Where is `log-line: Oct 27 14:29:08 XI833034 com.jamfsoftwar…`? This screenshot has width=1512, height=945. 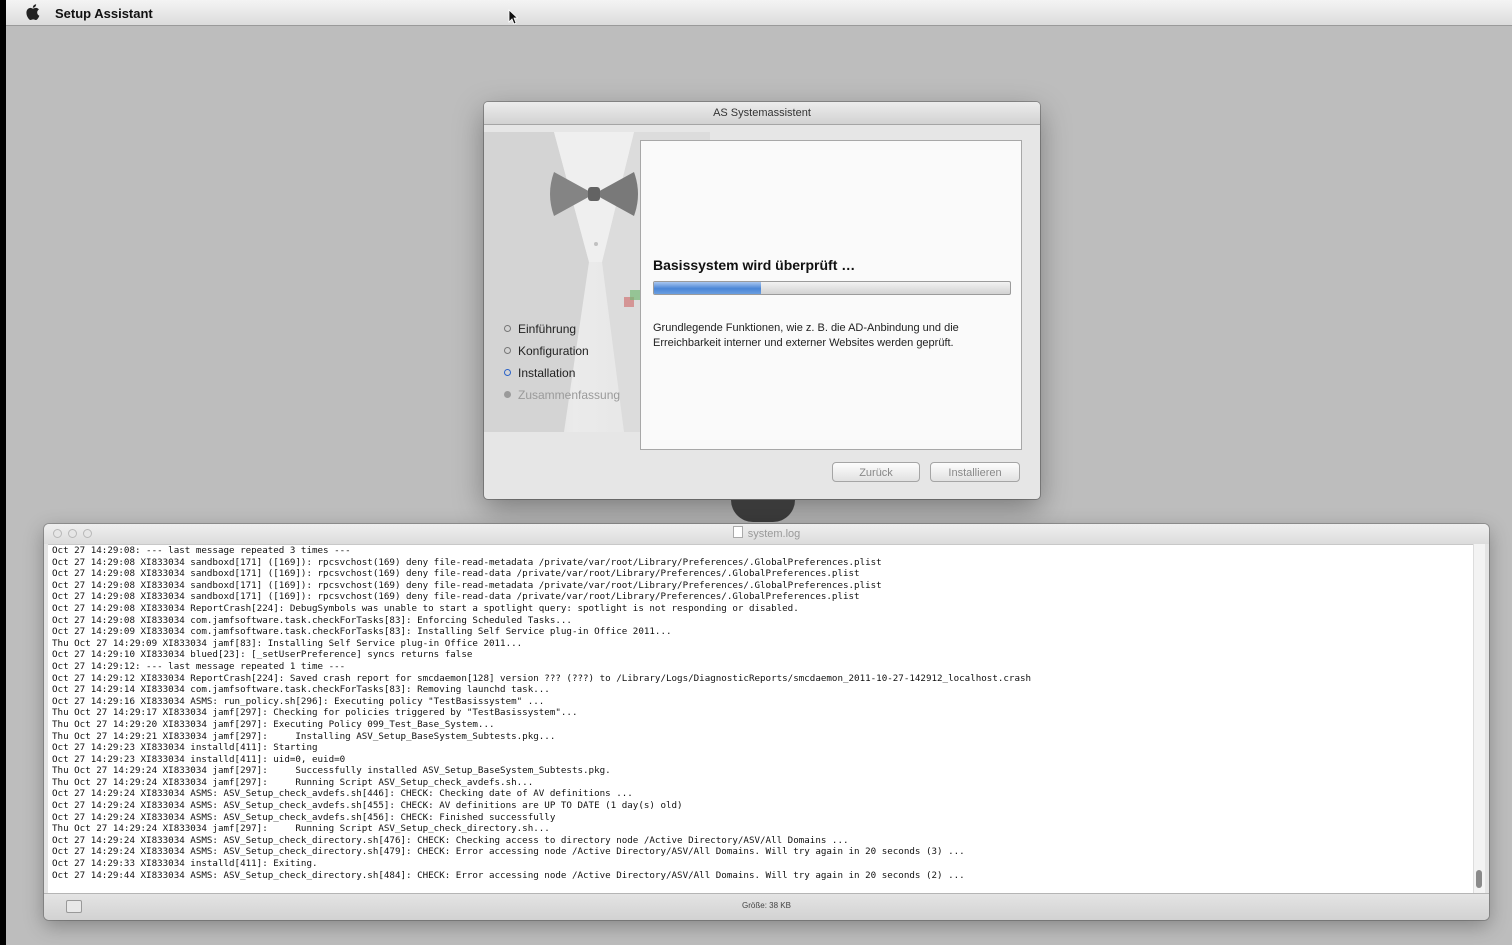 log-line: Oct 27 14:29:08 XI833034 com.jamfsoftwar… is located at coordinates (312, 620).